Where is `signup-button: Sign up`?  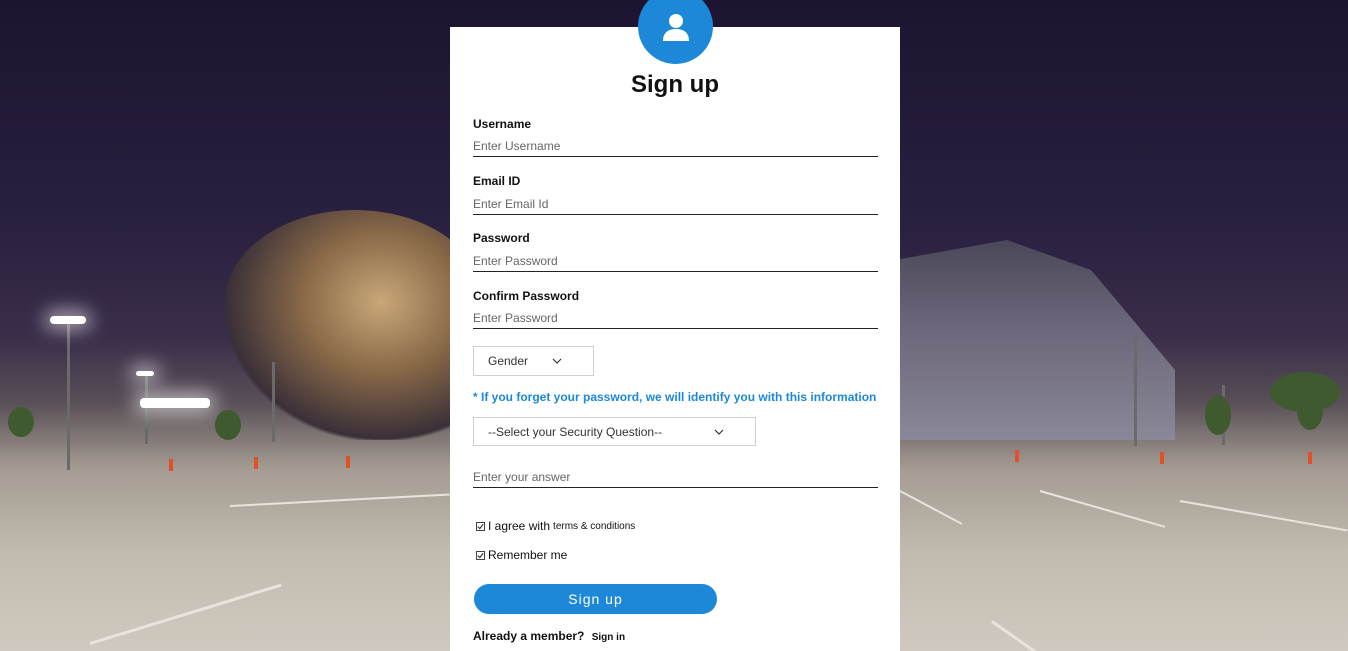 signup-button: Sign up is located at coordinates (595, 599).